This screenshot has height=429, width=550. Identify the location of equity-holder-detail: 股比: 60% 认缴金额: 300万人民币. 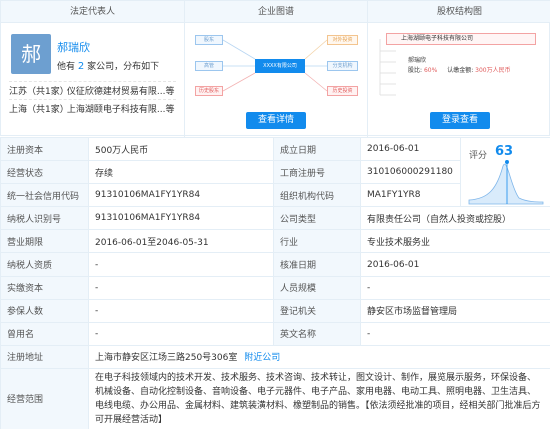
(459, 69).